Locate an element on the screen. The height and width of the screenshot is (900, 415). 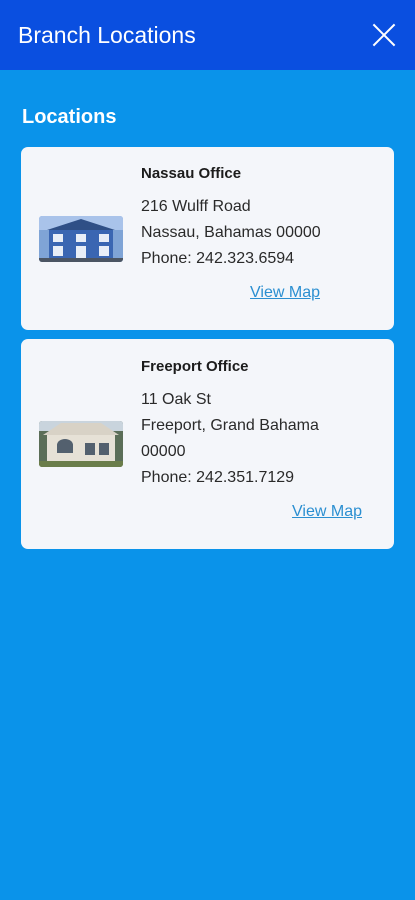
address-line-2: Freeport, Grand Bahama 00000 is located at coordinates (230, 438).